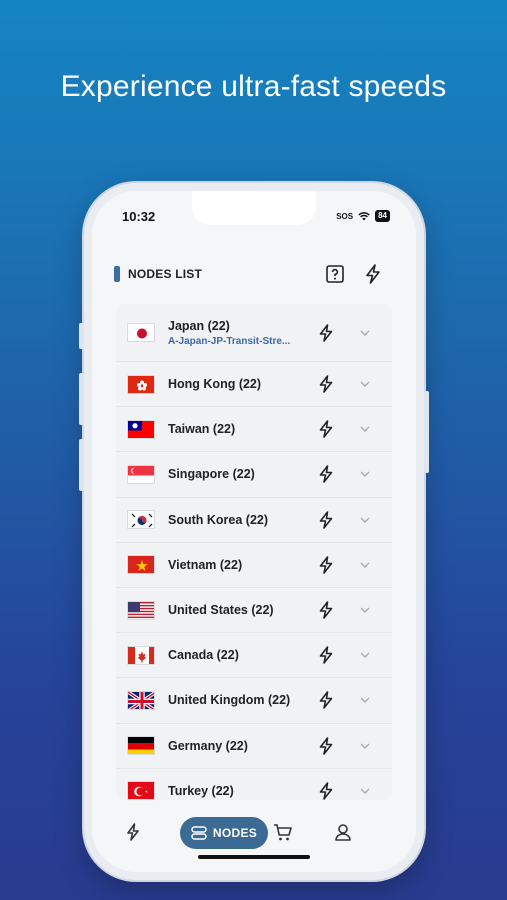  Describe the element at coordinates (141, 610) in the screenshot. I see `flag-united-states-icon` at that location.